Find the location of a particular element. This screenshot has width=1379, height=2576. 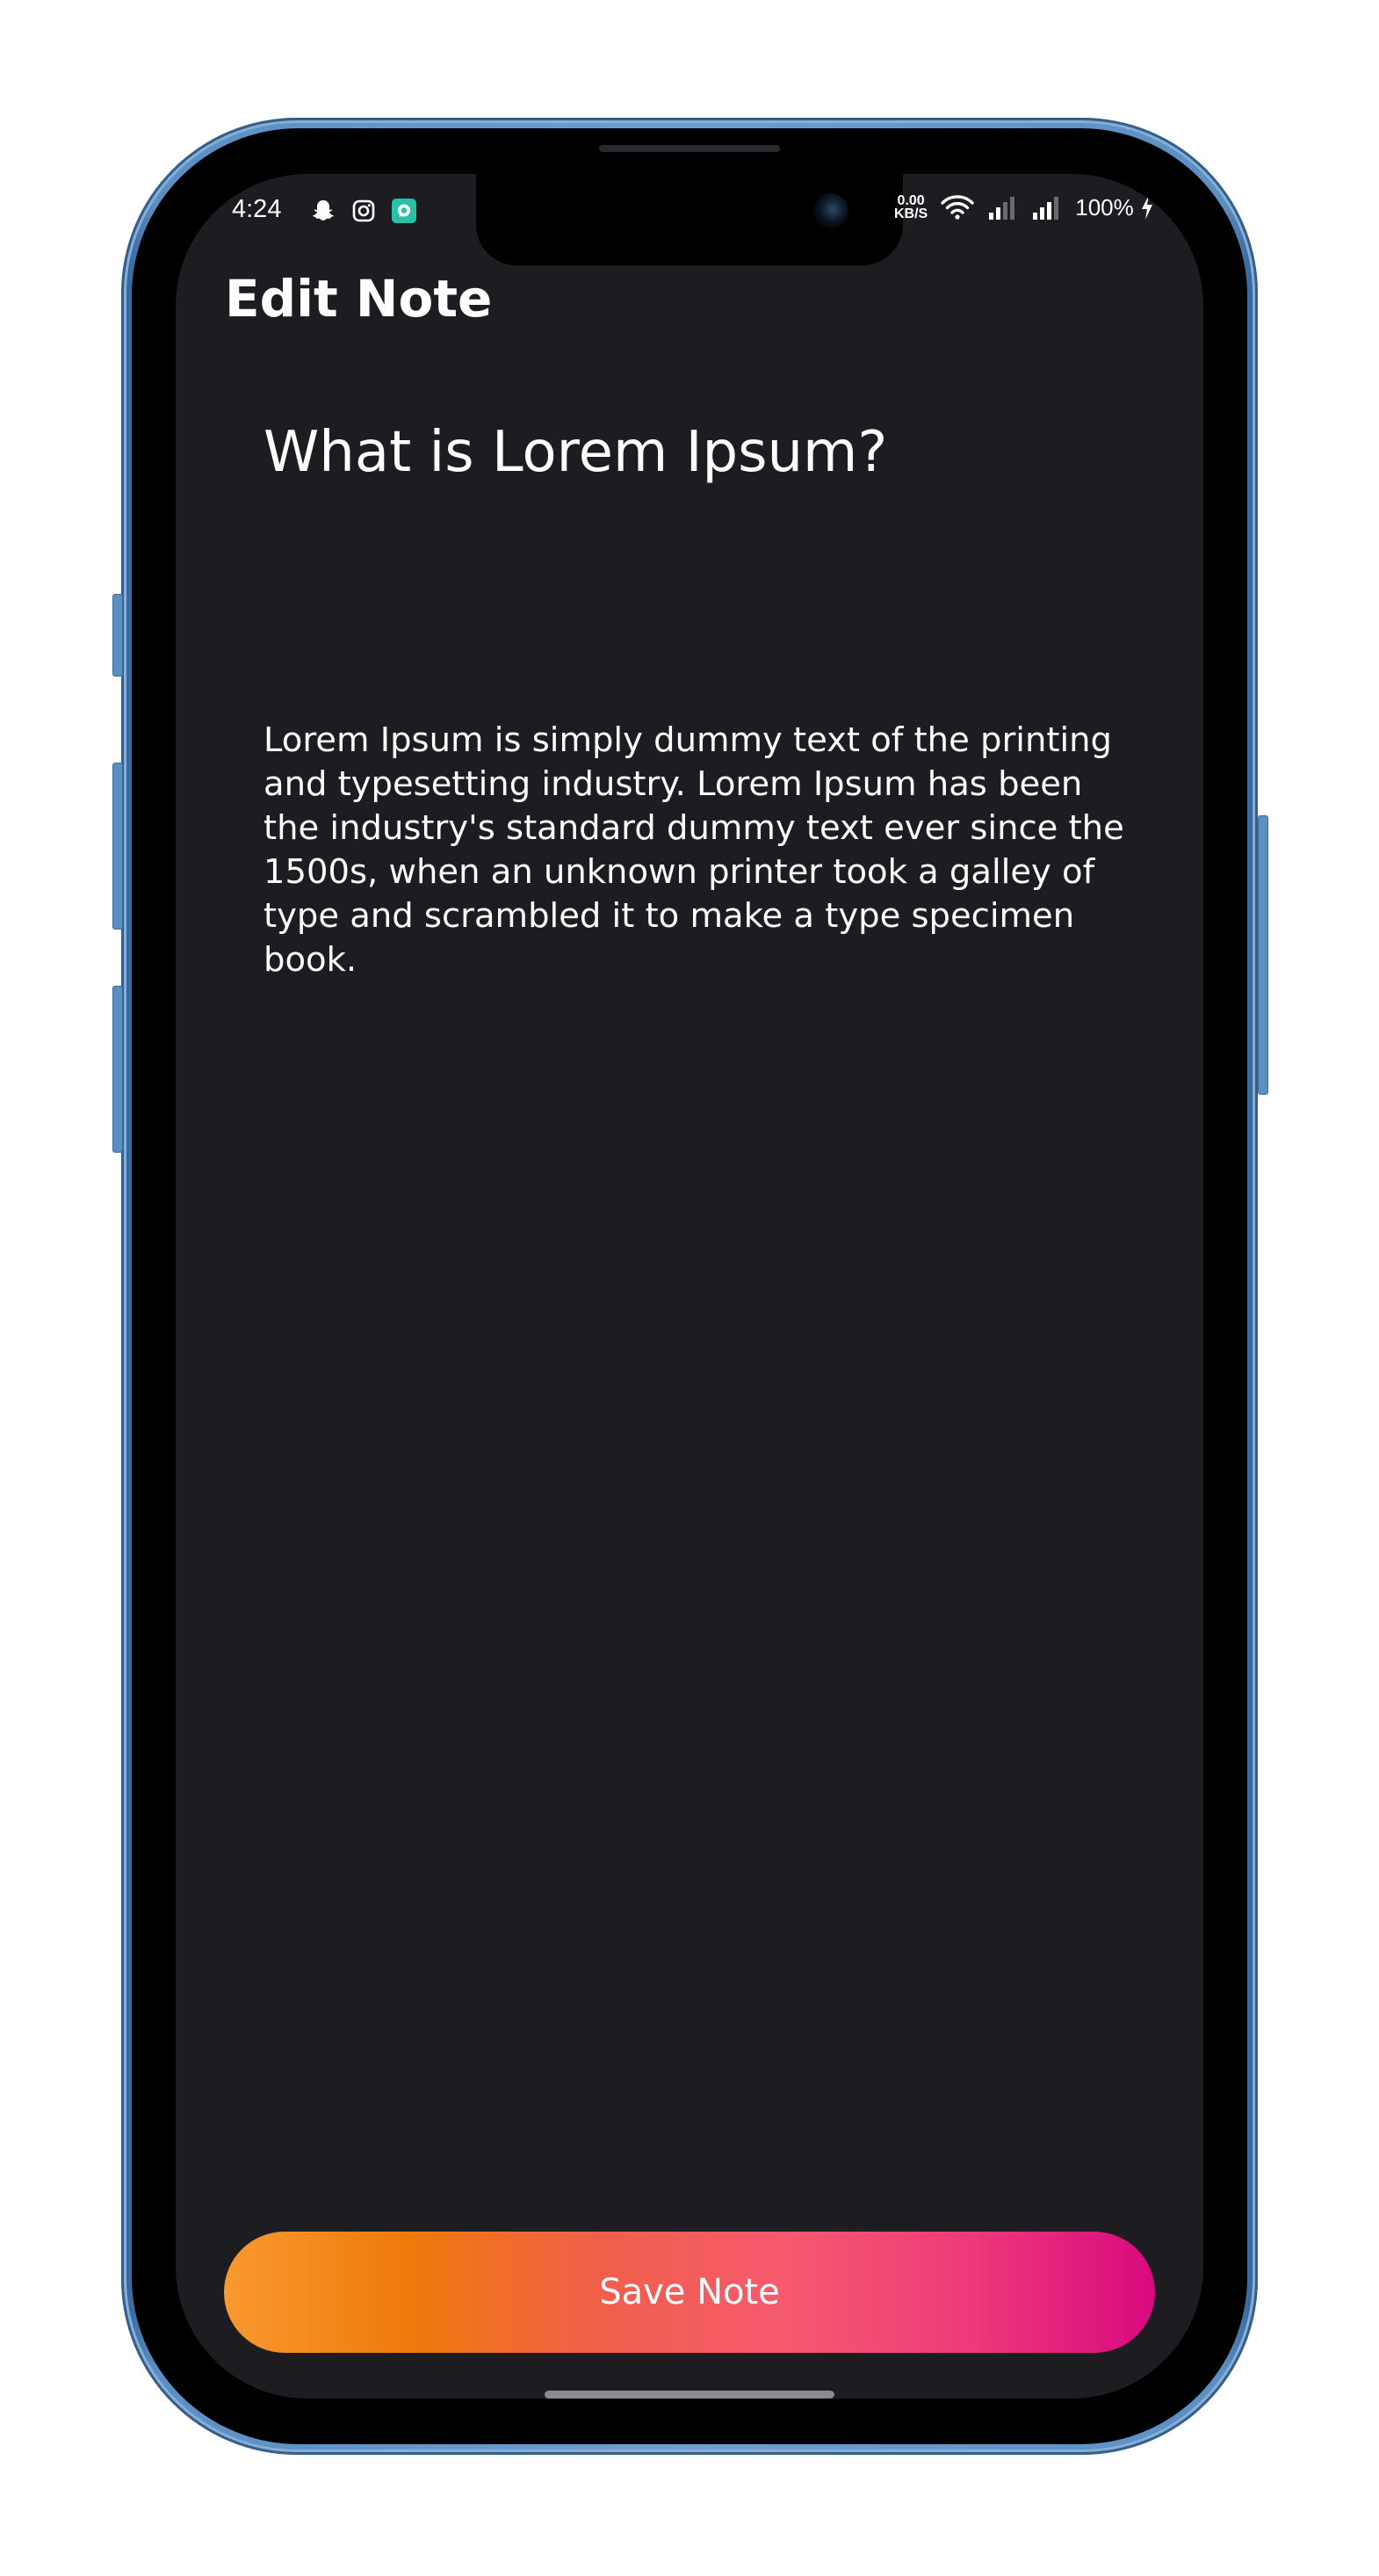

status-notification-icons is located at coordinates (363, 211).